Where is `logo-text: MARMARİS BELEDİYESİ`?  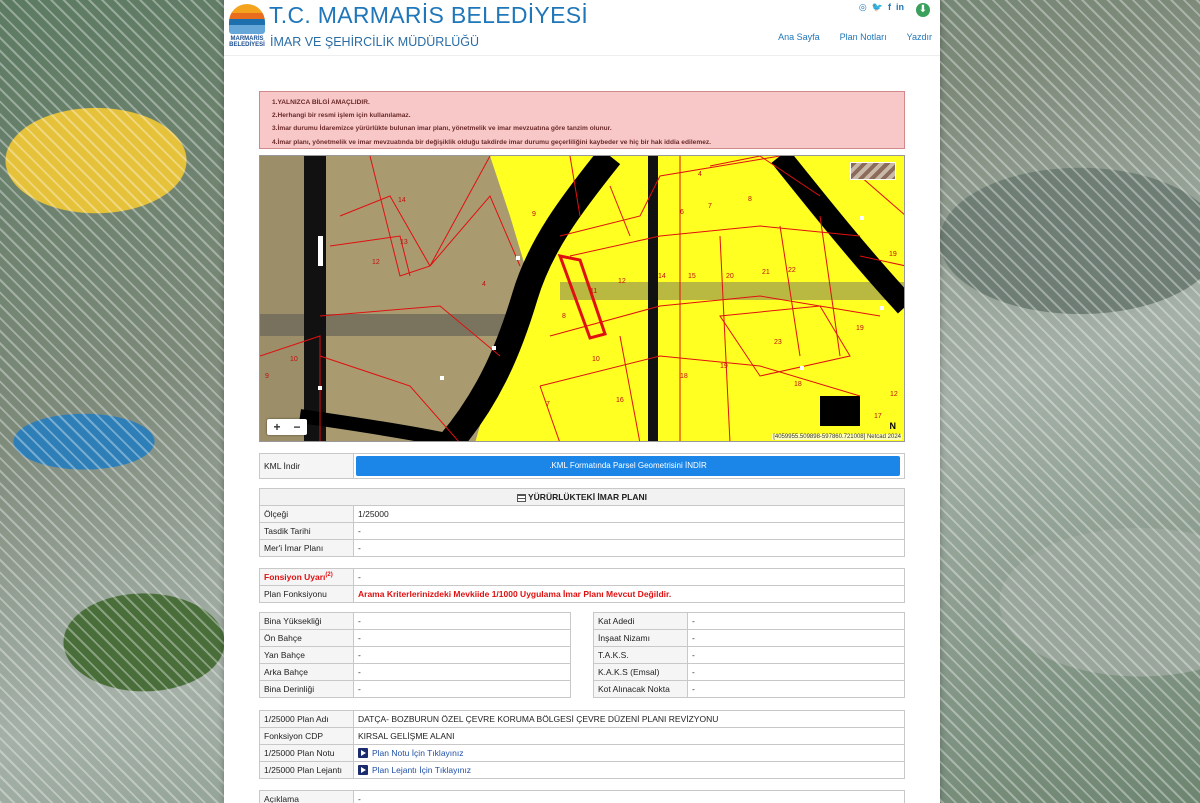 logo-text: MARMARİS BELEDİYESİ is located at coordinates (247, 42).